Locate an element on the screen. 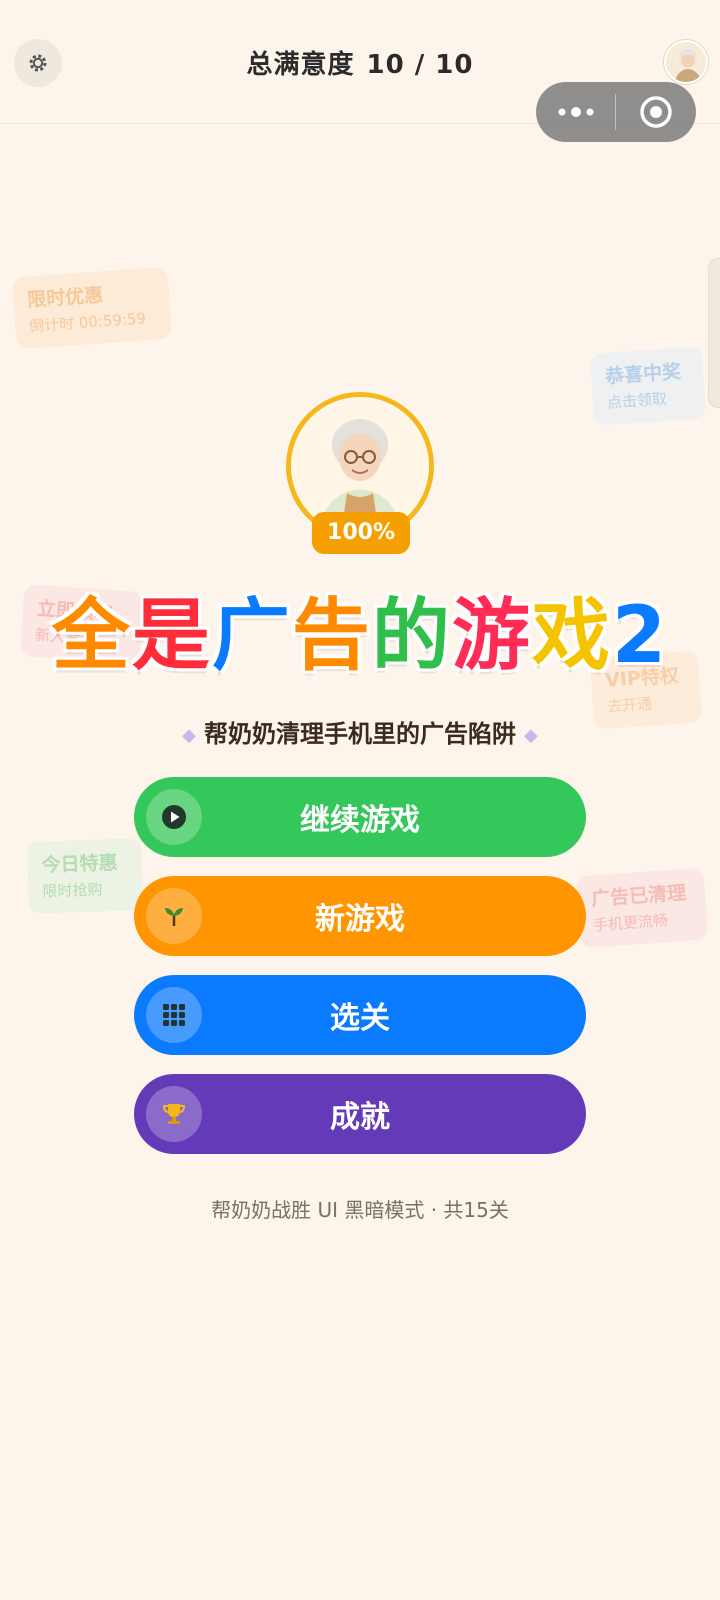  target-icon is located at coordinates (655, 112).